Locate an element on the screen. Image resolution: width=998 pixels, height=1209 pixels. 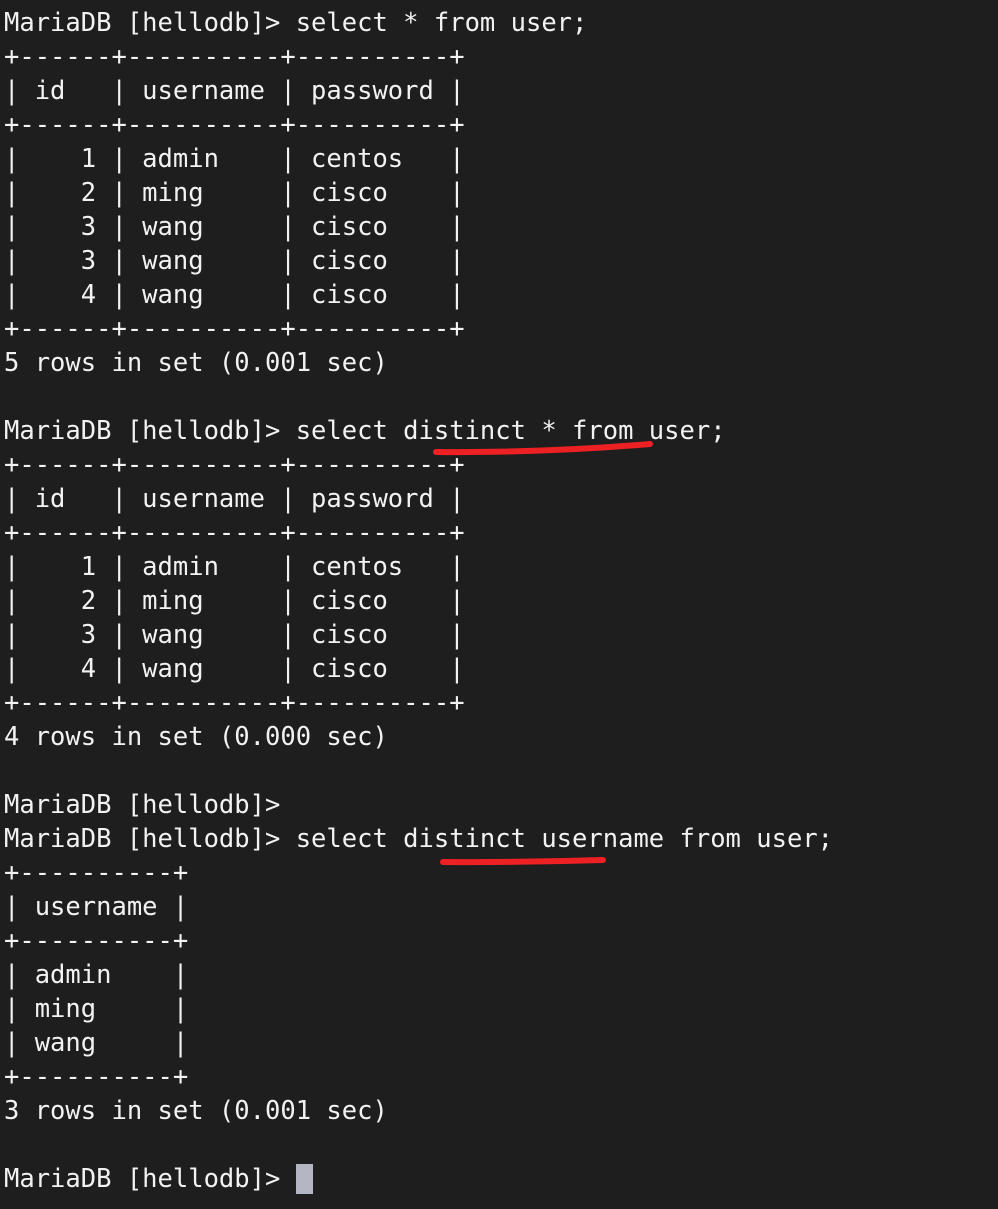
terminal-line: 5 rows in set (0.001 sec) is located at coordinates (196, 363).